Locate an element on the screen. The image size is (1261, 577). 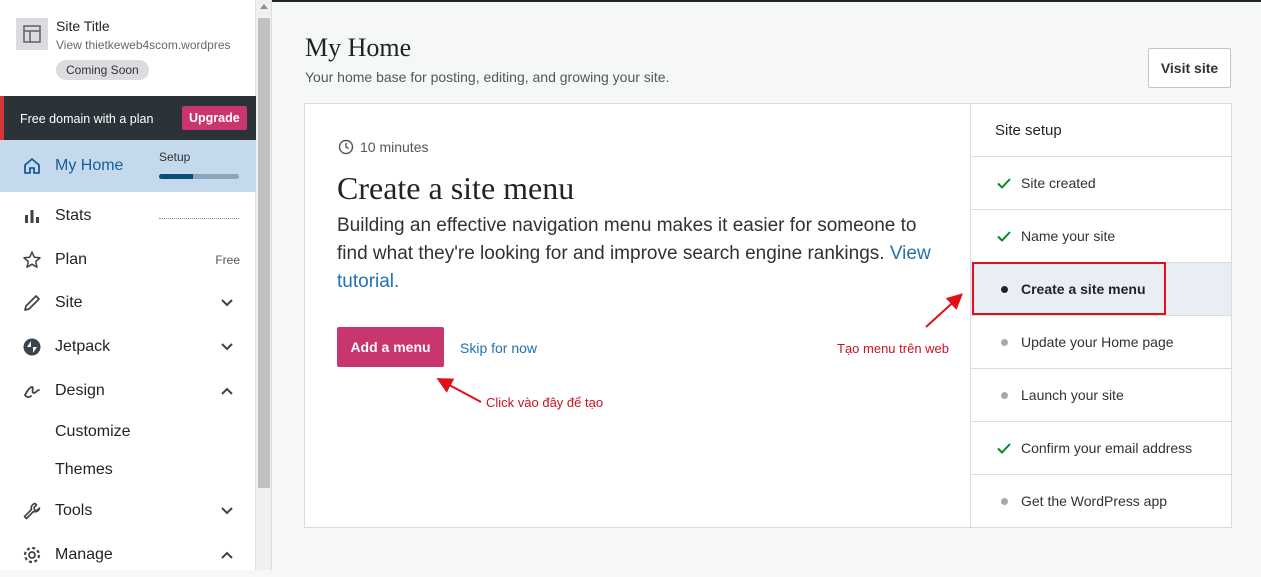
annotation-arrows is located at coordinates (699, 348).